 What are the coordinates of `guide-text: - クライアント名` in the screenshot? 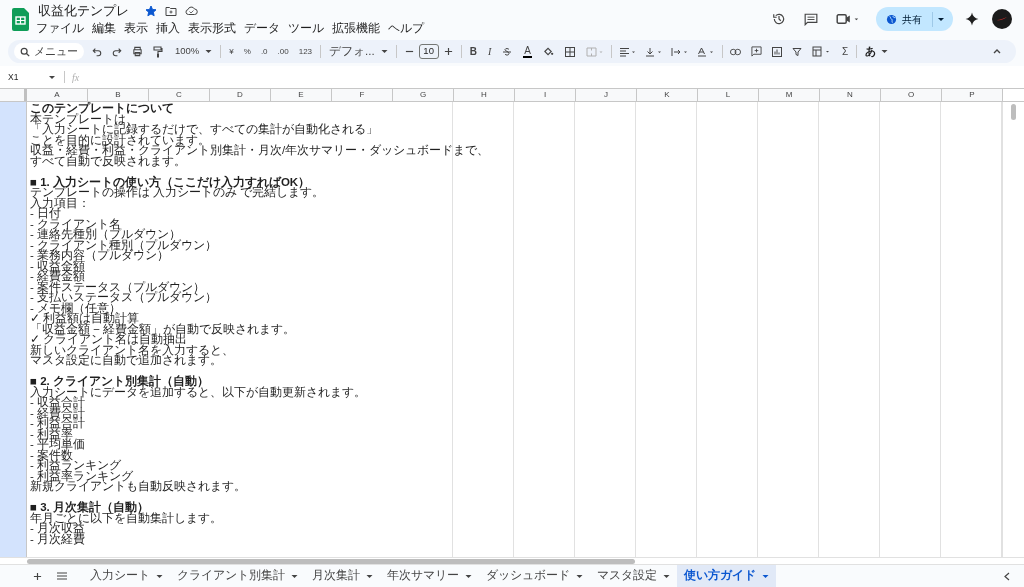 It's located at (76, 223).